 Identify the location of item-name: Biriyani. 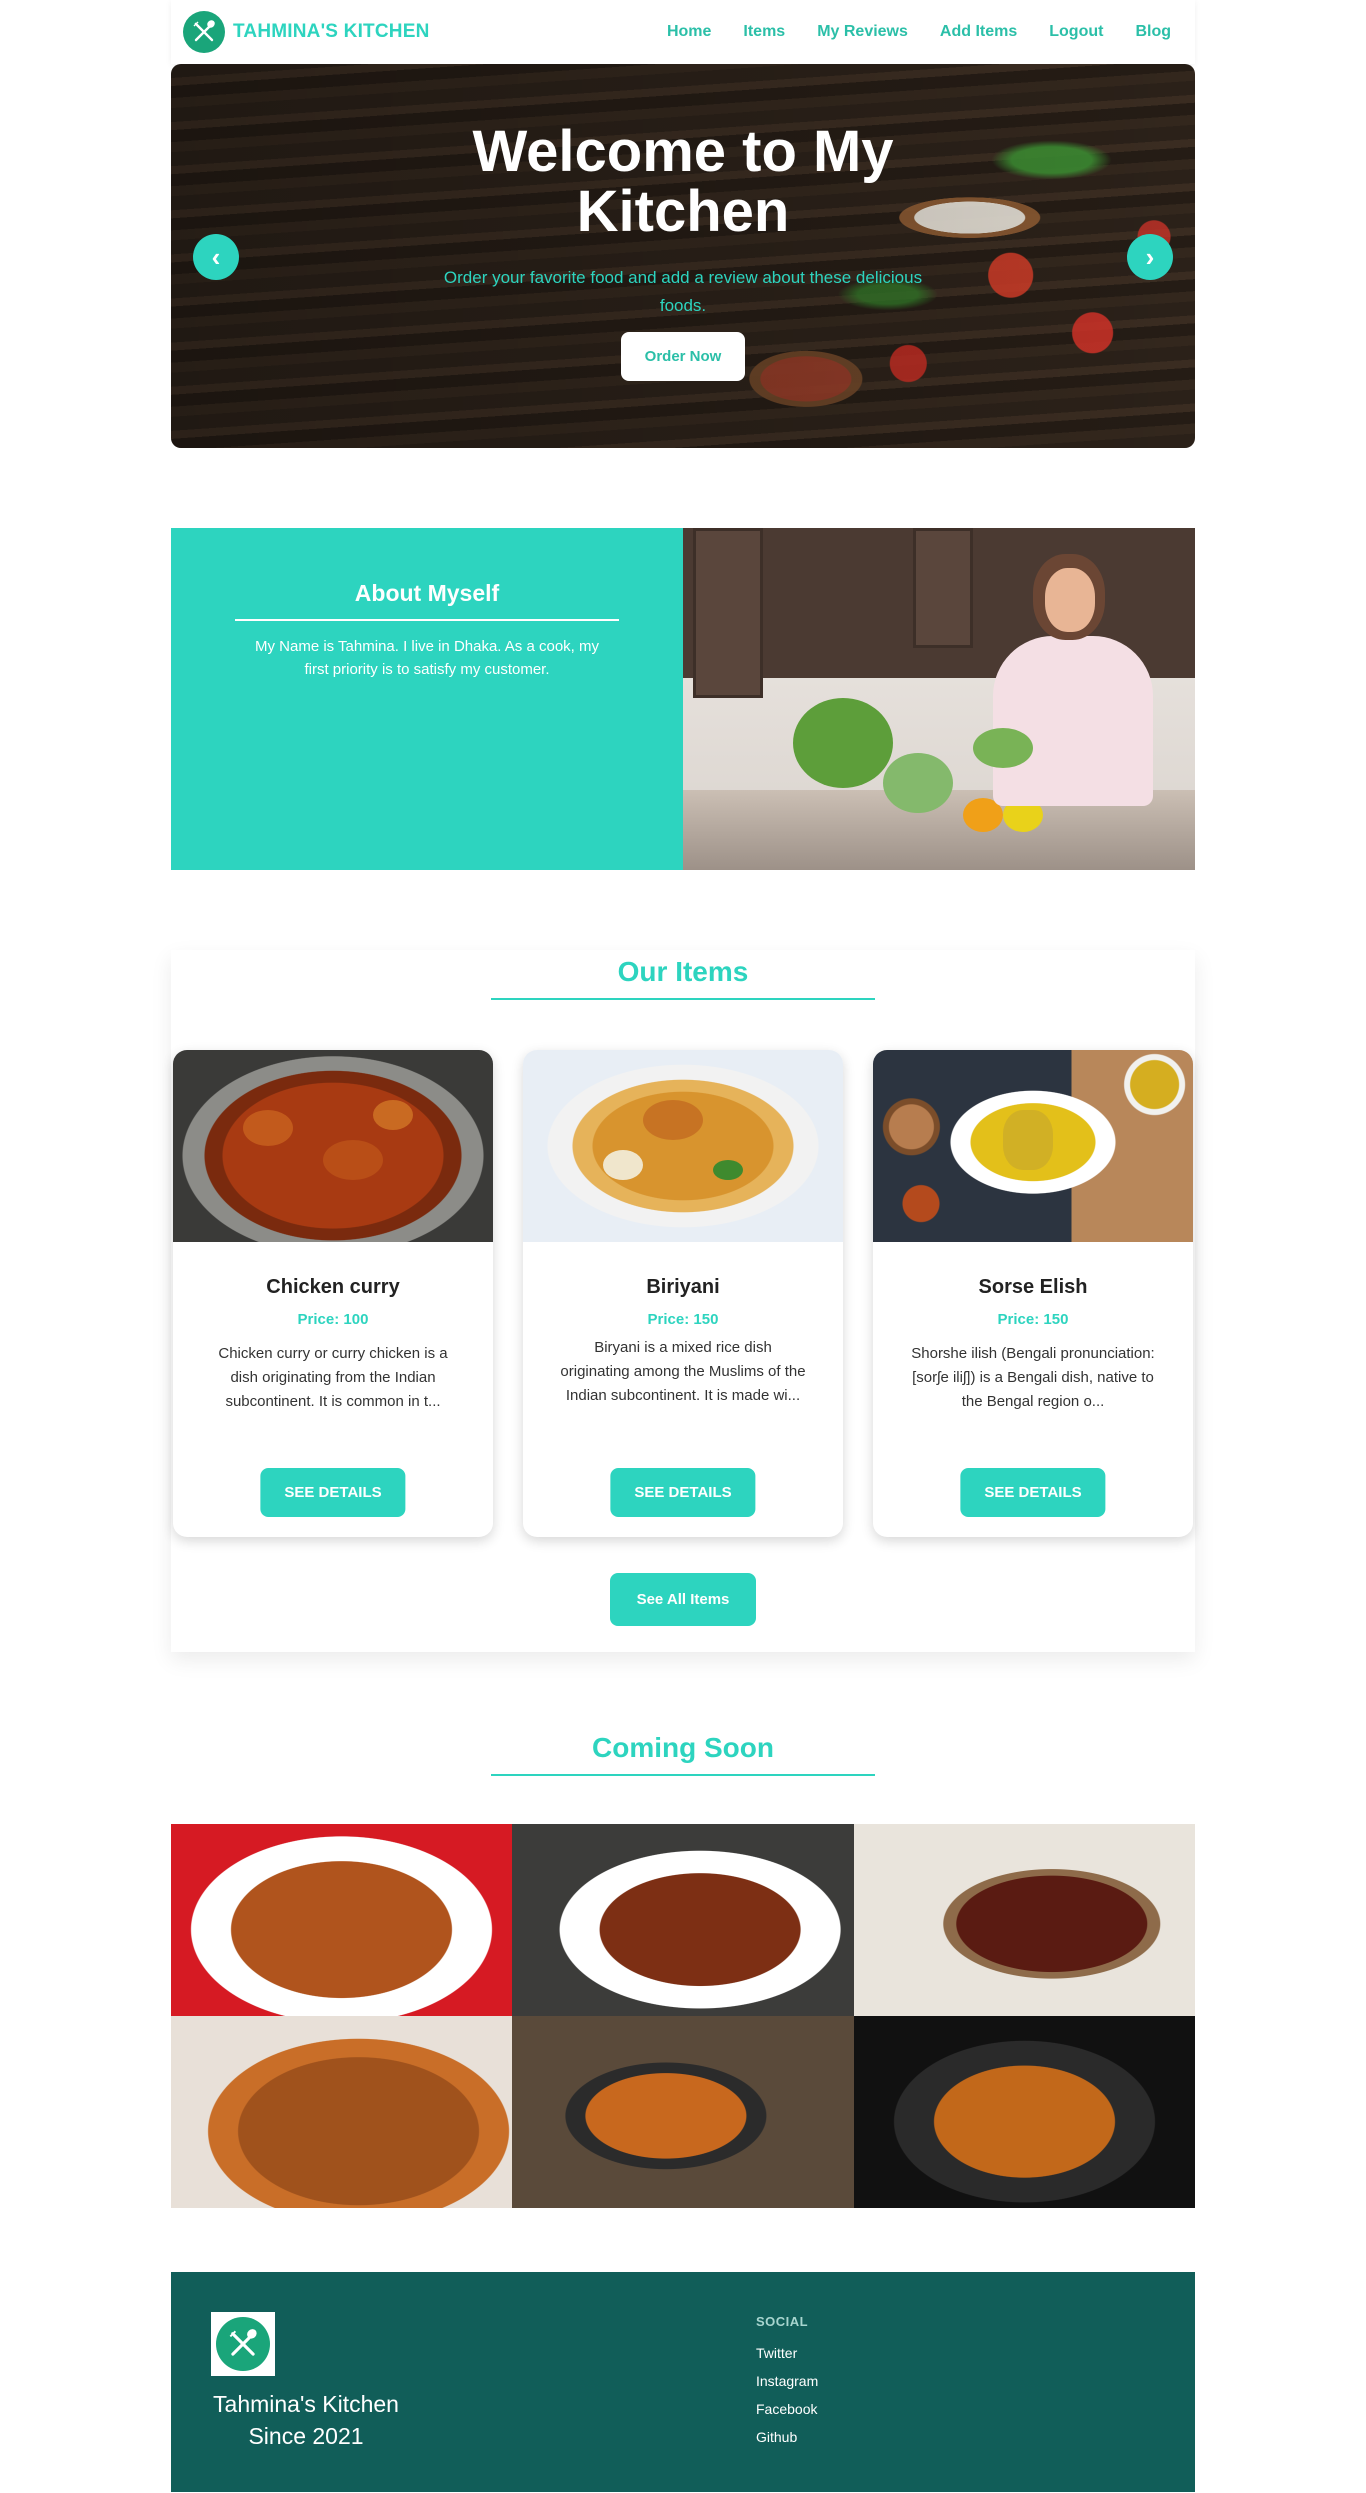
(683, 1287).